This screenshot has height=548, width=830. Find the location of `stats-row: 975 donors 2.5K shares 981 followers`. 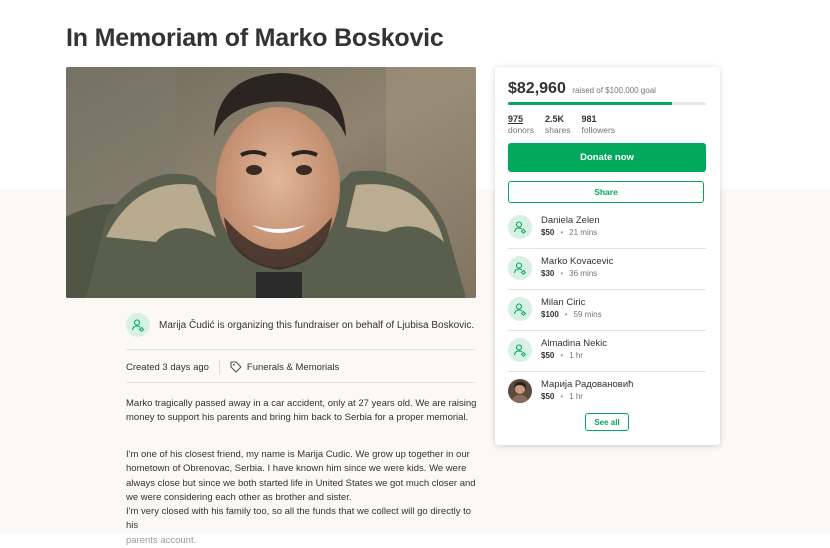

stats-row: 975 donors 2.5K shares 981 followers is located at coordinates (567, 124).